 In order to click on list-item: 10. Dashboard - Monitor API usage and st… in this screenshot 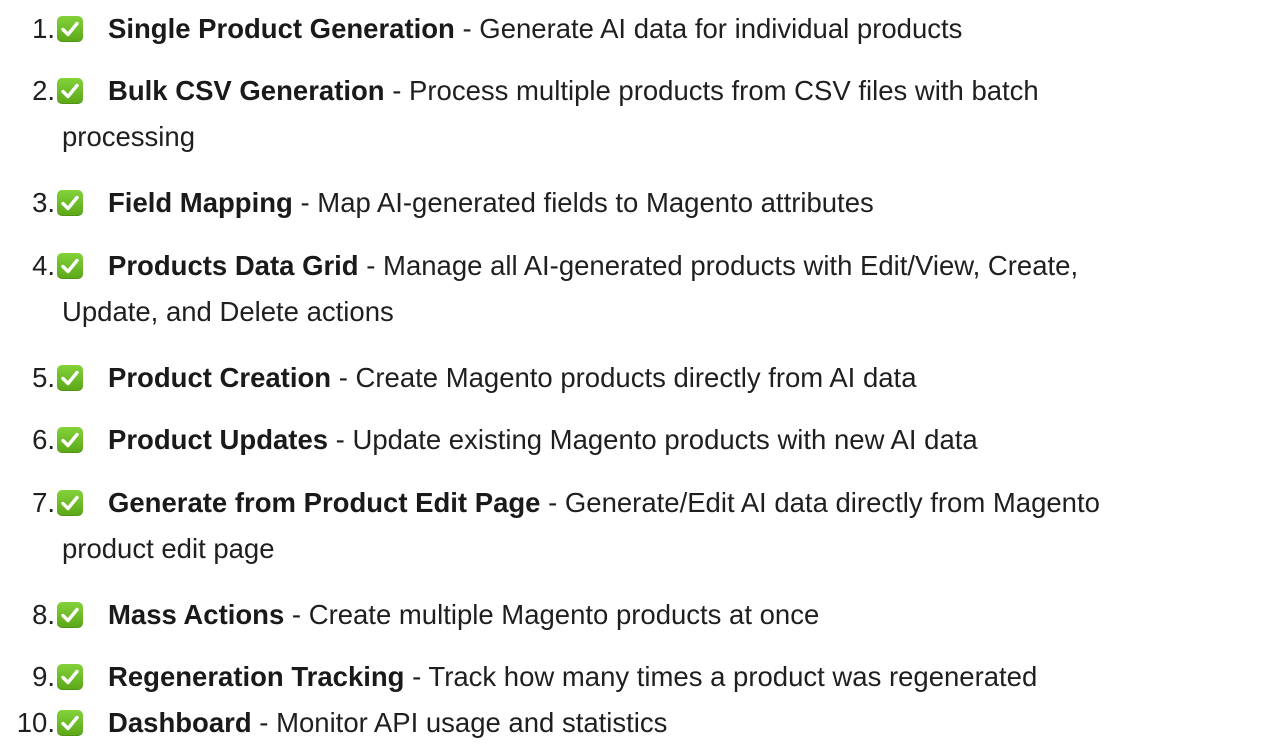, I will do `click(639, 723)`.